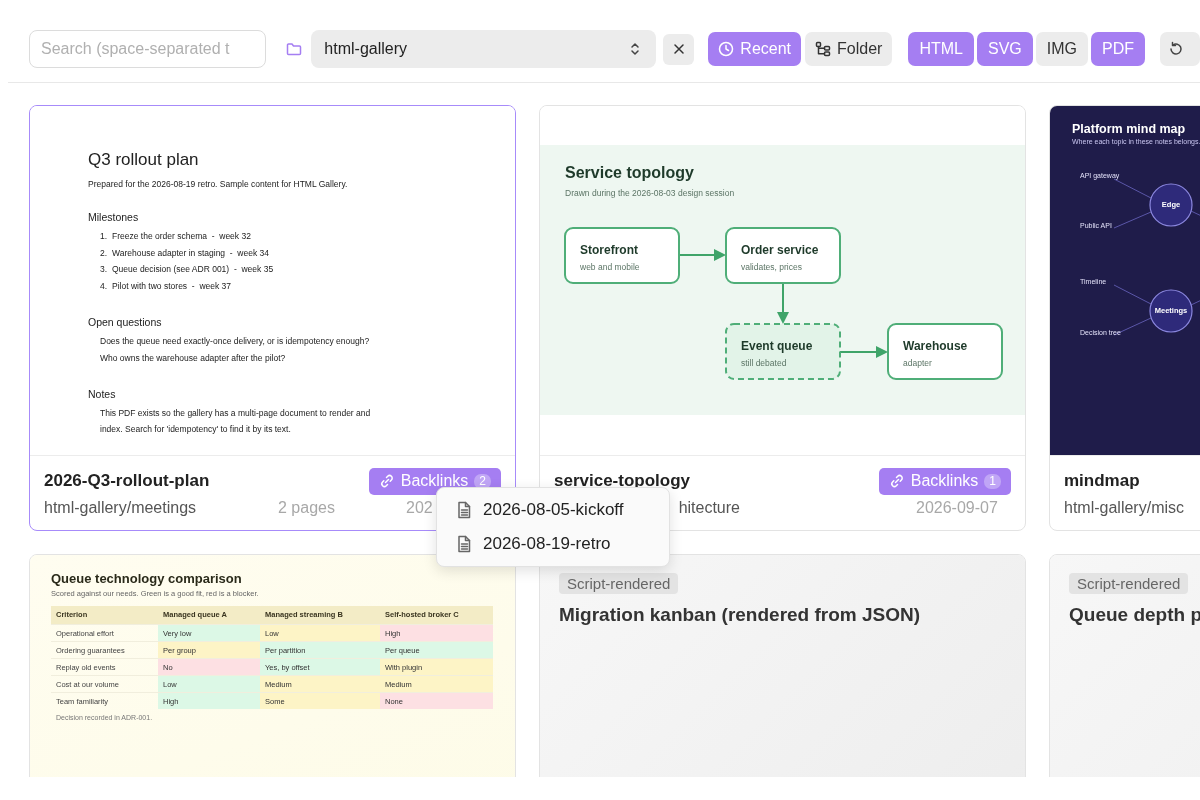 This screenshot has width=1200, height=800. Describe the element at coordinates (740, 615) in the screenshot. I see `thumbnail-title: Migration kanban (rendered from JSON)` at that location.